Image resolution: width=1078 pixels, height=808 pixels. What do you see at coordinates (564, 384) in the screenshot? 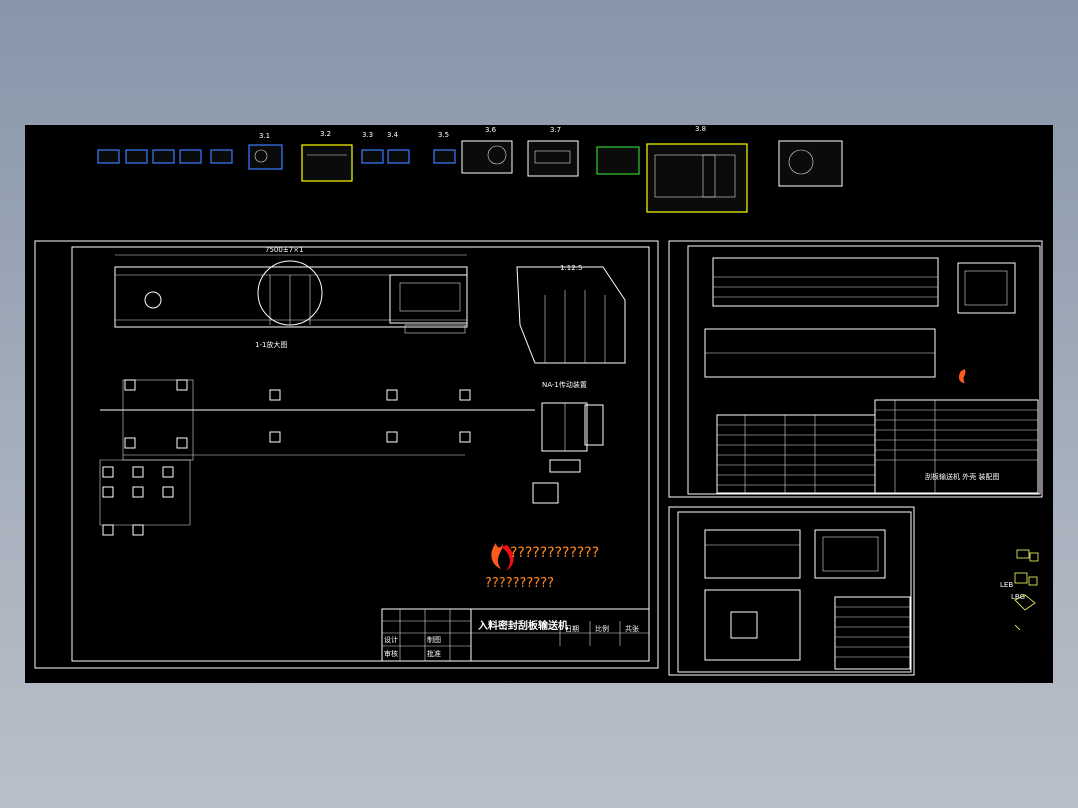
I see `gear-label: NA-1传动装置` at bounding box center [564, 384].